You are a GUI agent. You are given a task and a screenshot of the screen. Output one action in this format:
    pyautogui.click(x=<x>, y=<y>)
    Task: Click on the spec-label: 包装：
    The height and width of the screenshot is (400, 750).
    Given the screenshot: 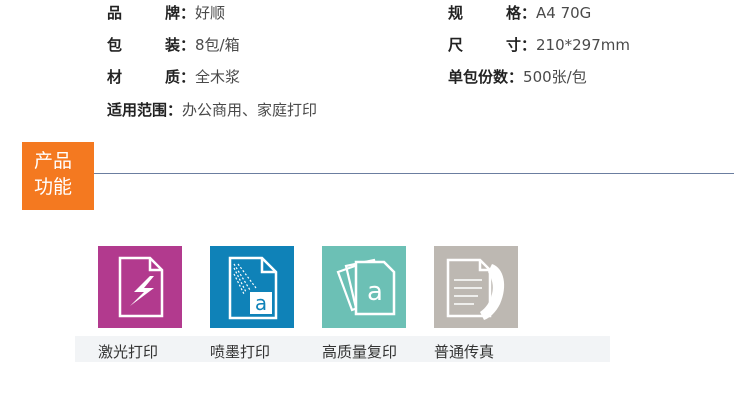 What is the action you would take?
    pyautogui.click(x=151, y=45)
    